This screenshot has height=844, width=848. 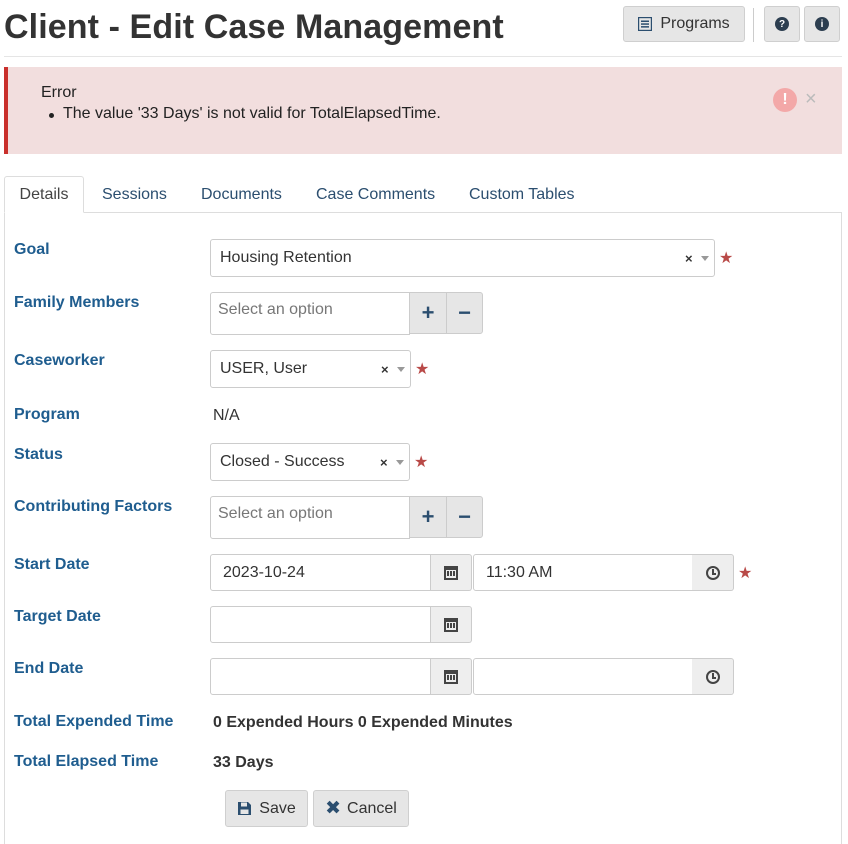 What do you see at coordinates (811, 99) in the screenshot?
I see `close-icon: ×` at bounding box center [811, 99].